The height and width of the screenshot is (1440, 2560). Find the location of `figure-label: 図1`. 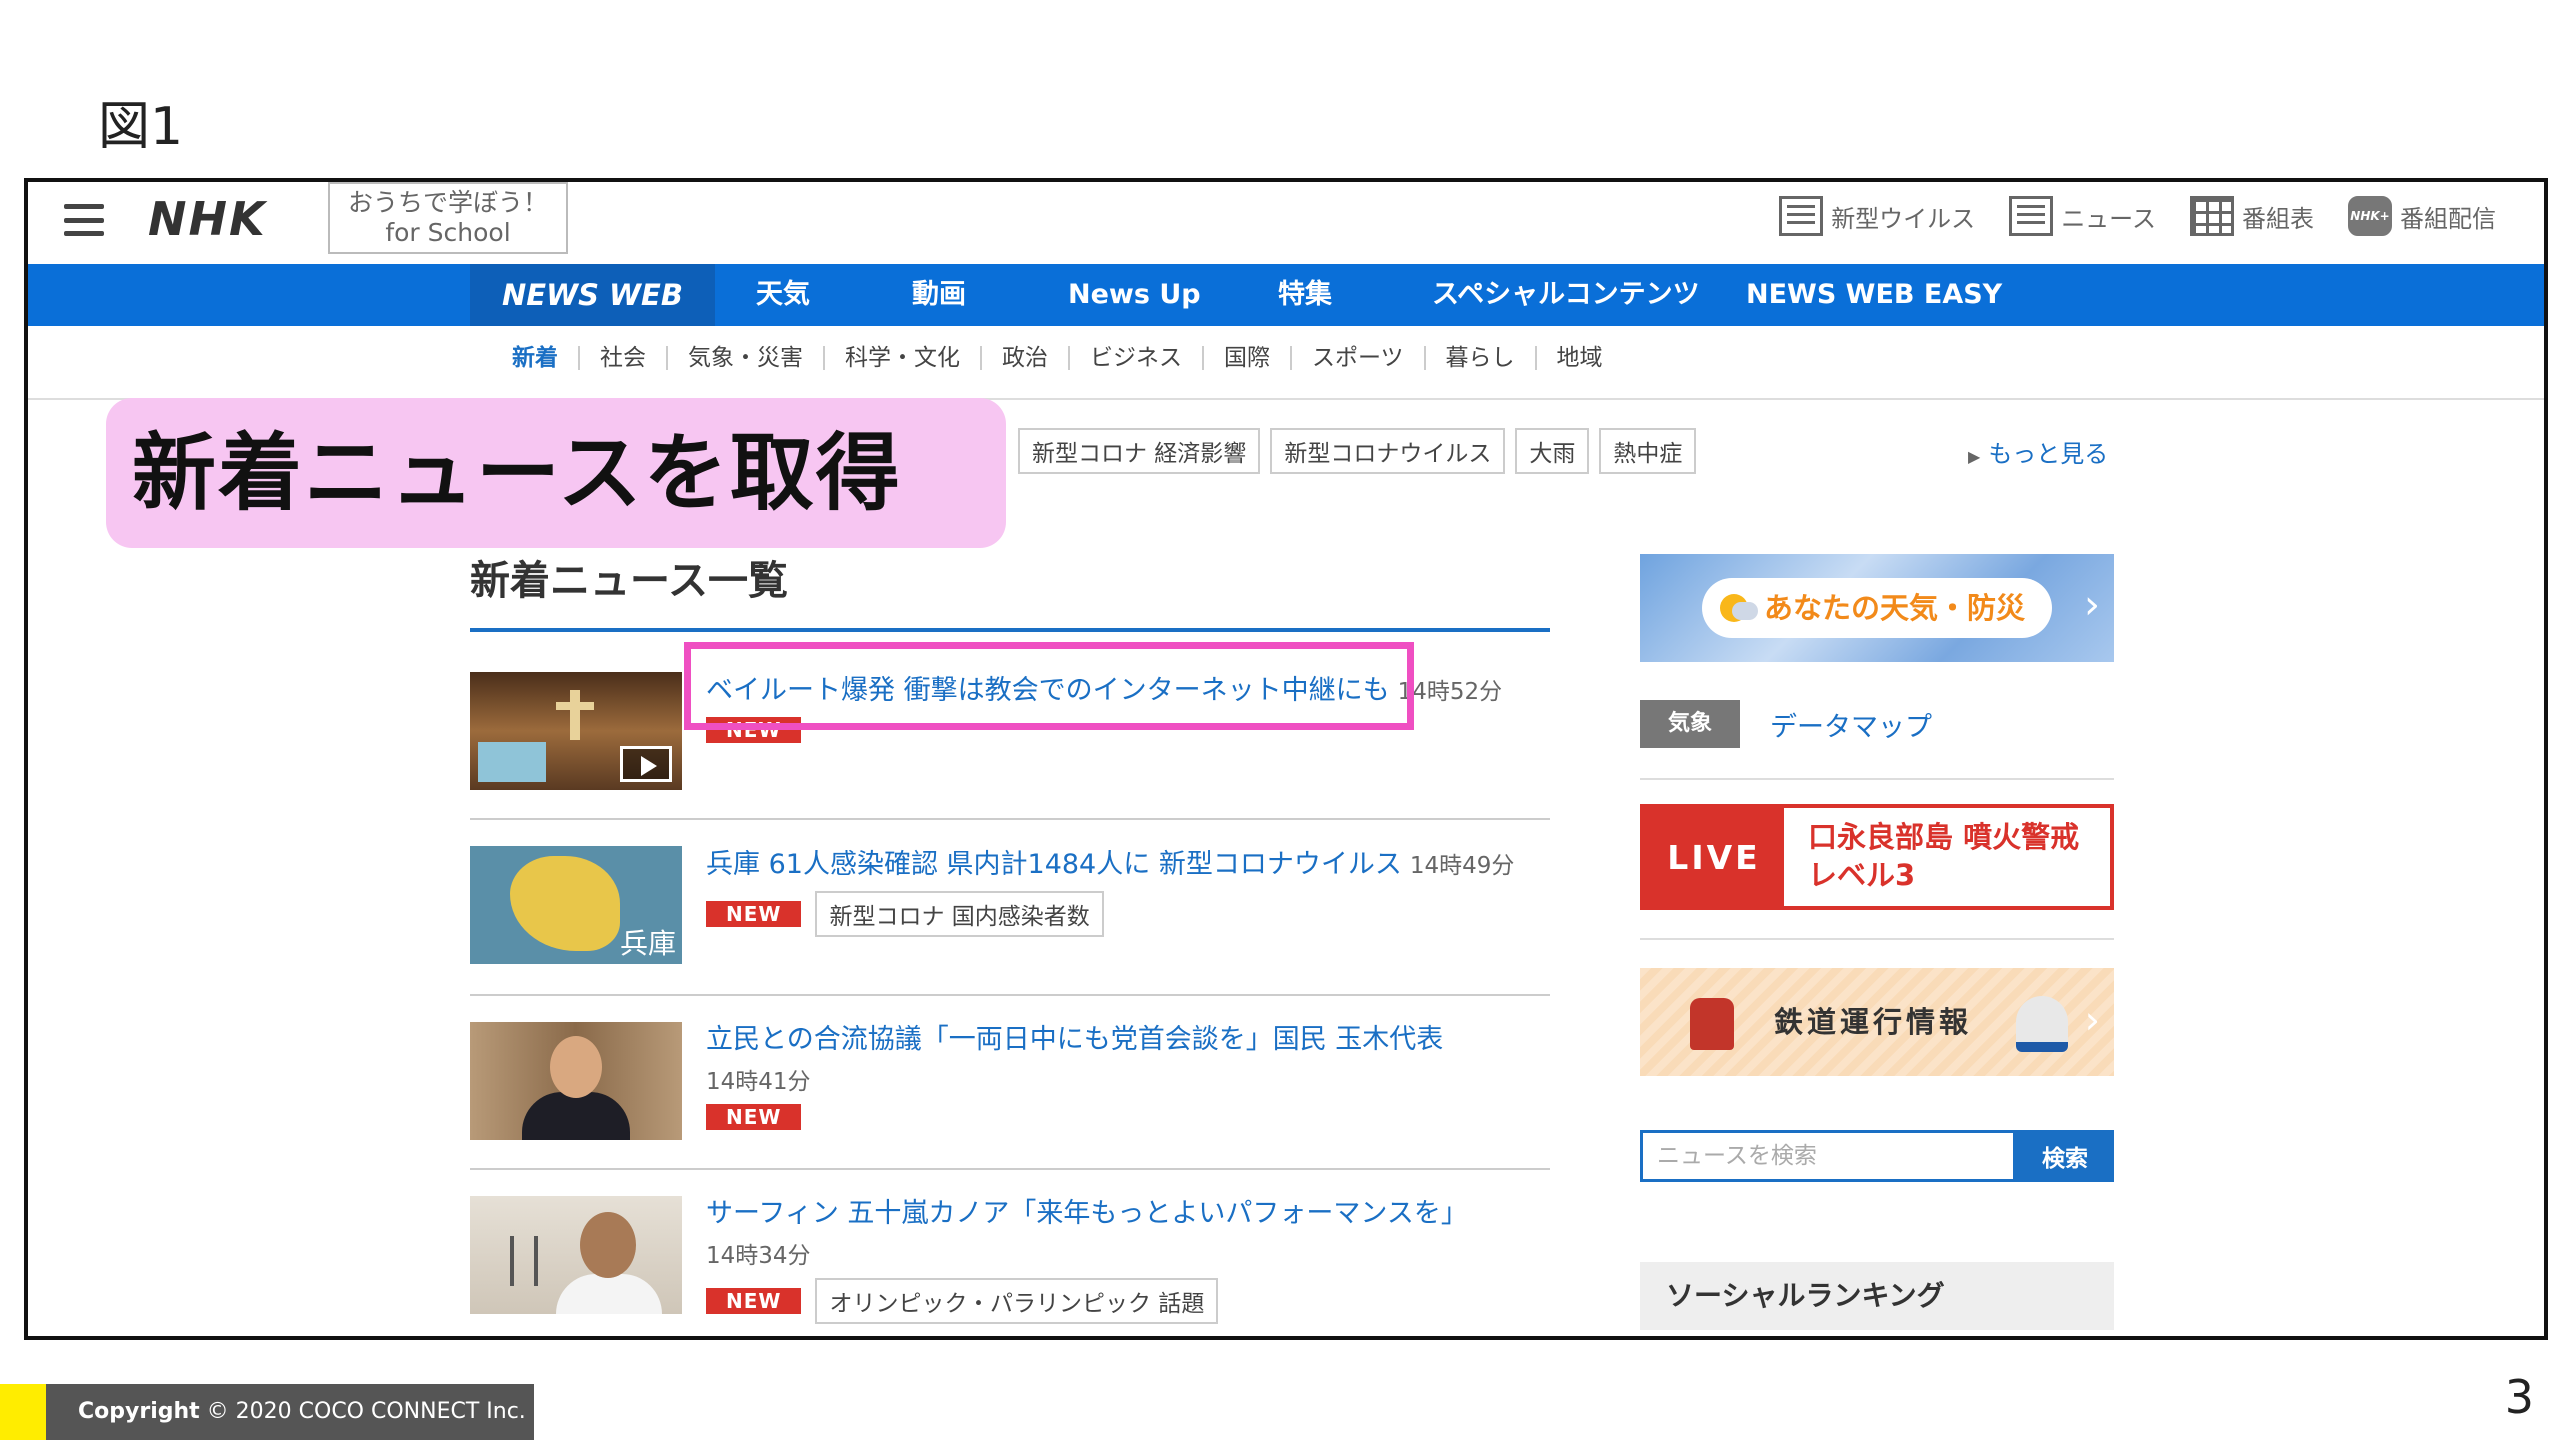

figure-label: 図1 is located at coordinates (141, 127).